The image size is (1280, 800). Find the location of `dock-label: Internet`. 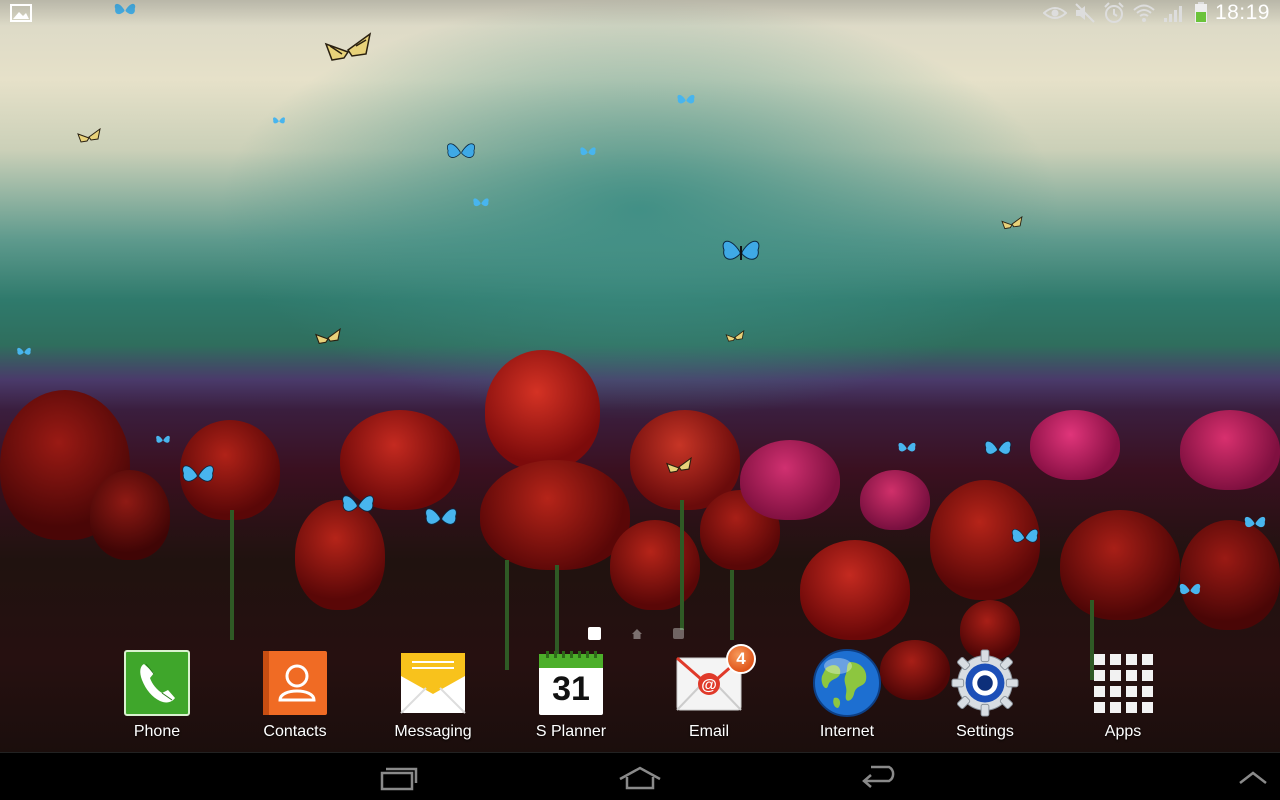

dock-label: Internet is located at coordinates (847, 731).